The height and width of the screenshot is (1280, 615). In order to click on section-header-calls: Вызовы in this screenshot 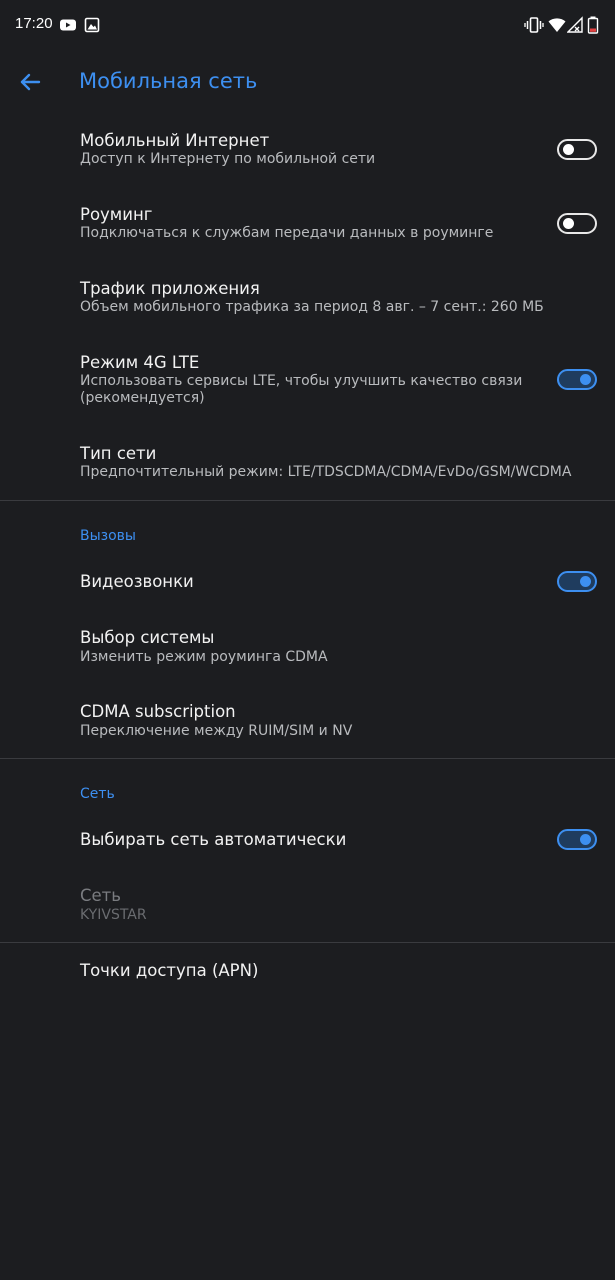, I will do `click(108, 536)`.